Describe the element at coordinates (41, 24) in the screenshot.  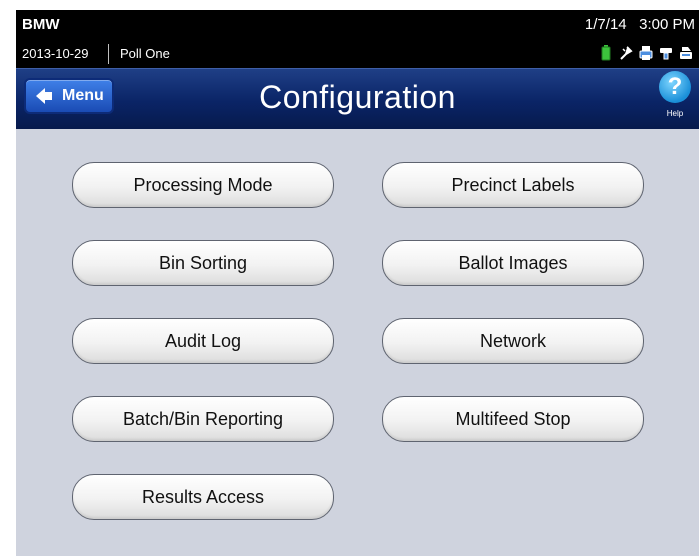
I see `device-name: BMW` at that location.